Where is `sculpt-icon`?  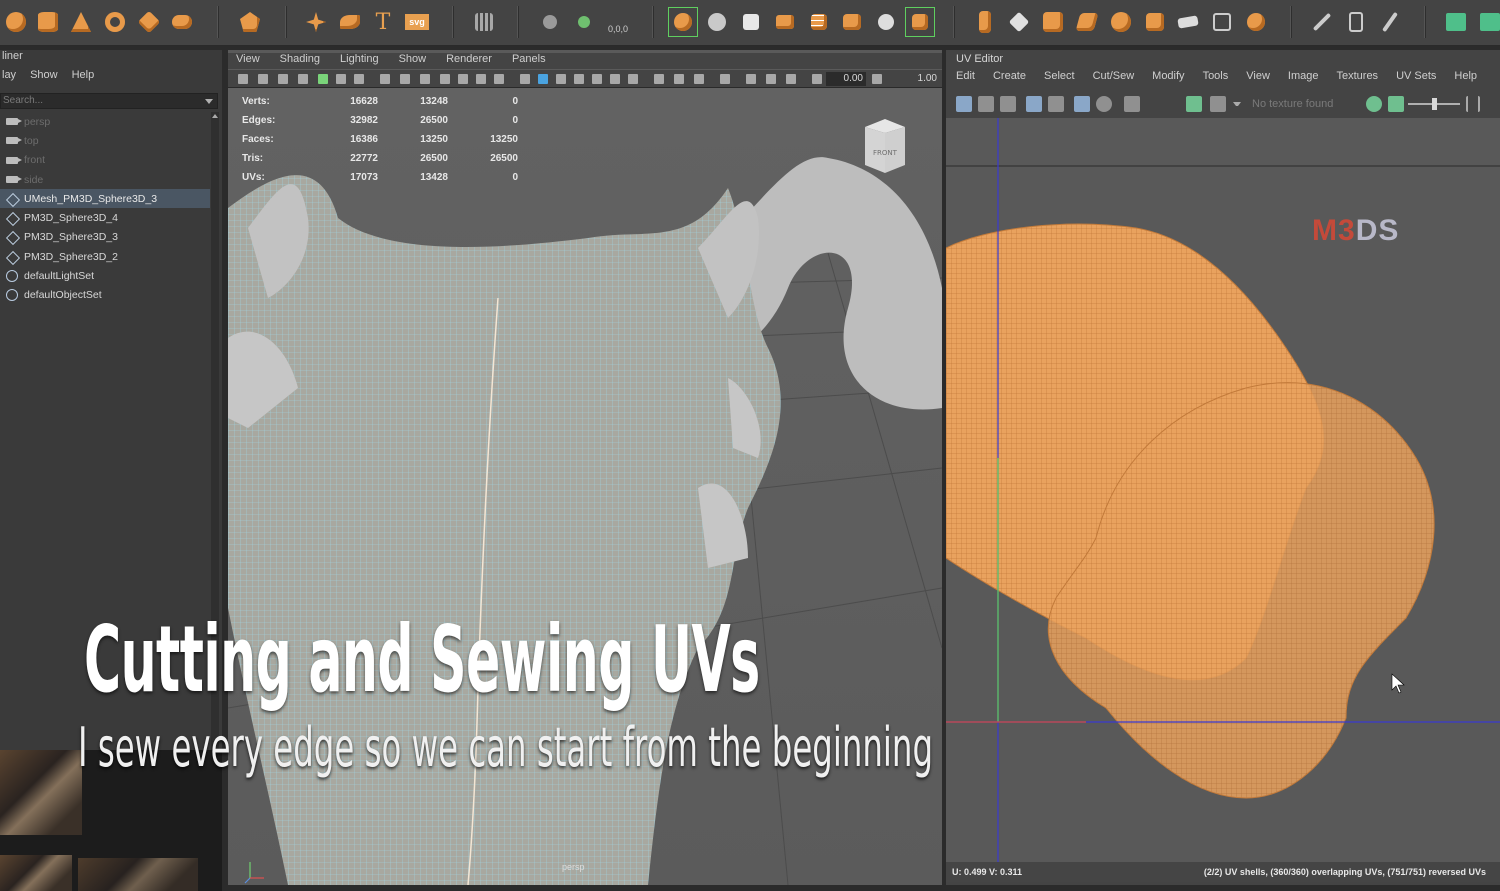 sculpt-icon is located at coordinates (886, 22).